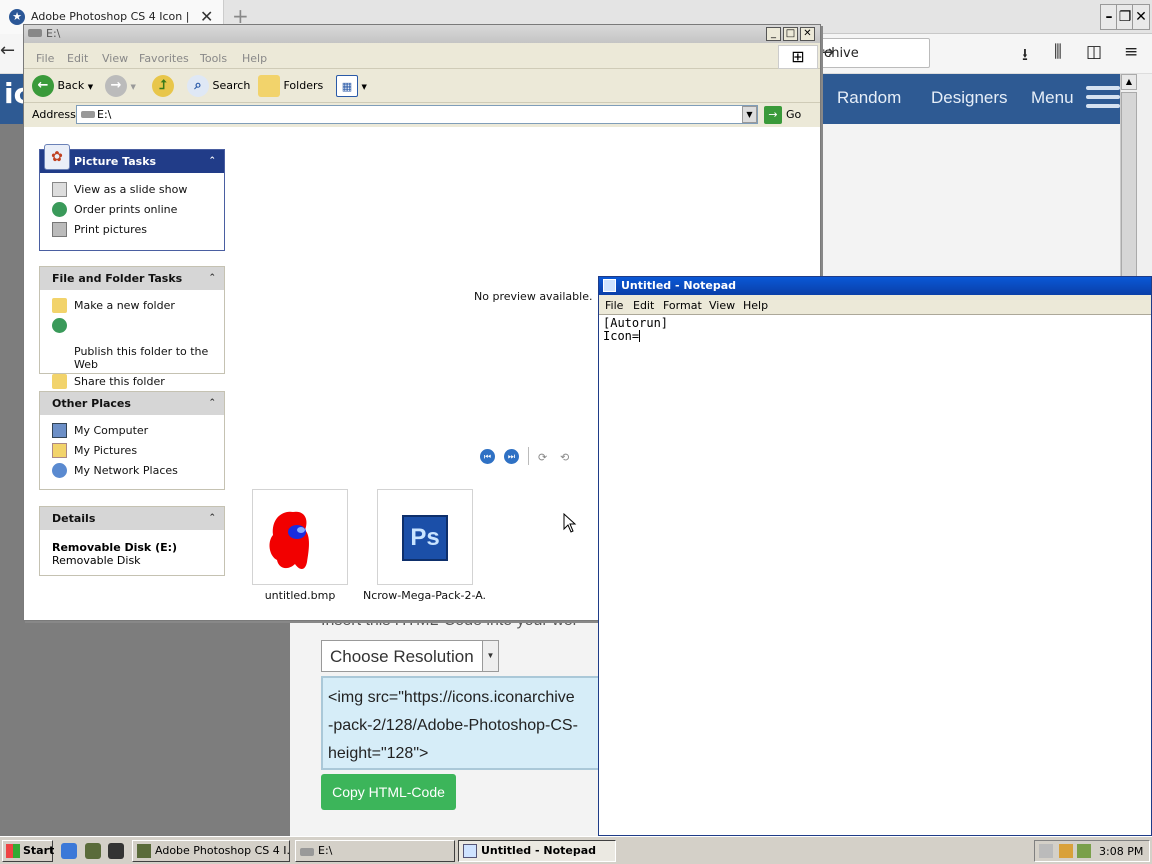 The image size is (1152, 864). What do you see at coordinates (425, 537) in the screenshot?
I see `thumbnail-photoshop-icon: Ps` at bounding box center [425, 537].